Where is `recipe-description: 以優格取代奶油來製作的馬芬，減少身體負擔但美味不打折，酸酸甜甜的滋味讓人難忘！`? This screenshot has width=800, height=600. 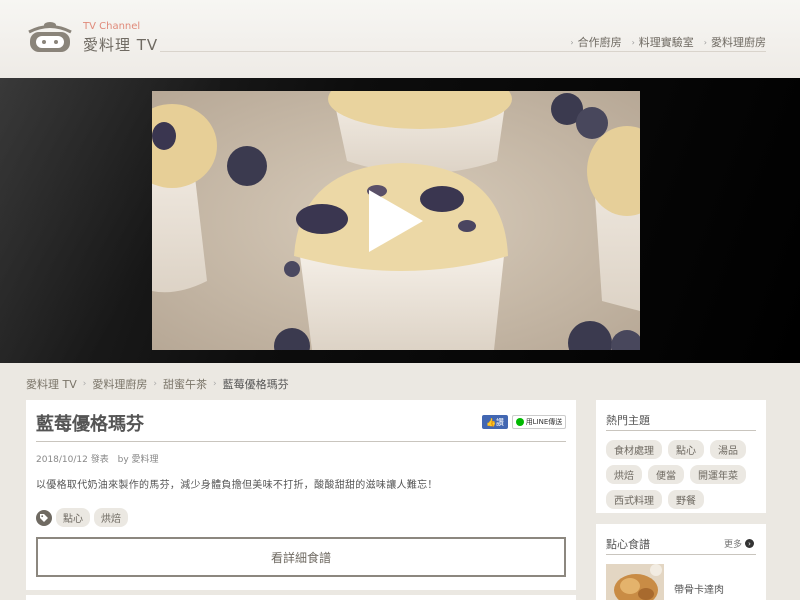
recipe-description: 以優格取代奶油來製作的馬芬，減少身體負擔但美味不打折，酸酸甜甜的滋味讓人難忘！ is located at coordinates (237, 485).